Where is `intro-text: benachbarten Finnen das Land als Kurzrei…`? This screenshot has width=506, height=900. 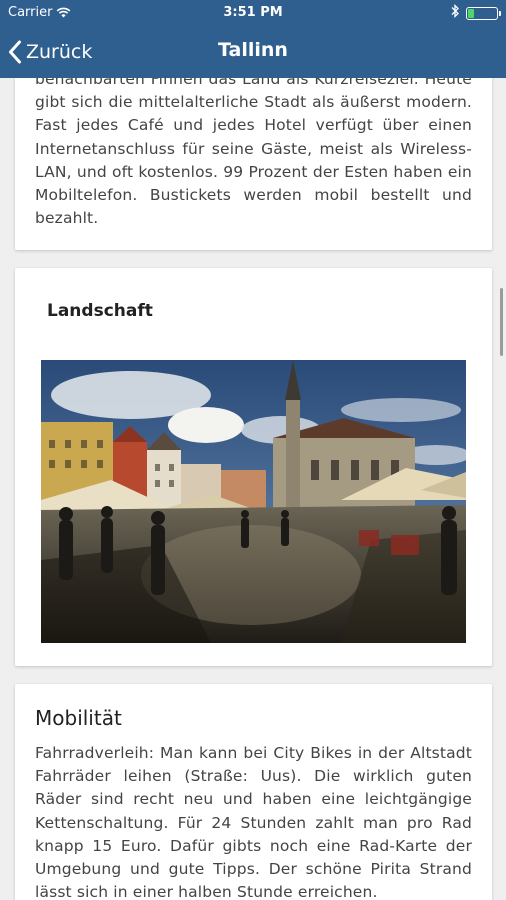 intro-text: benachbarten Finnen das Land als Kurzrei… is located at coordinates (253, 153).